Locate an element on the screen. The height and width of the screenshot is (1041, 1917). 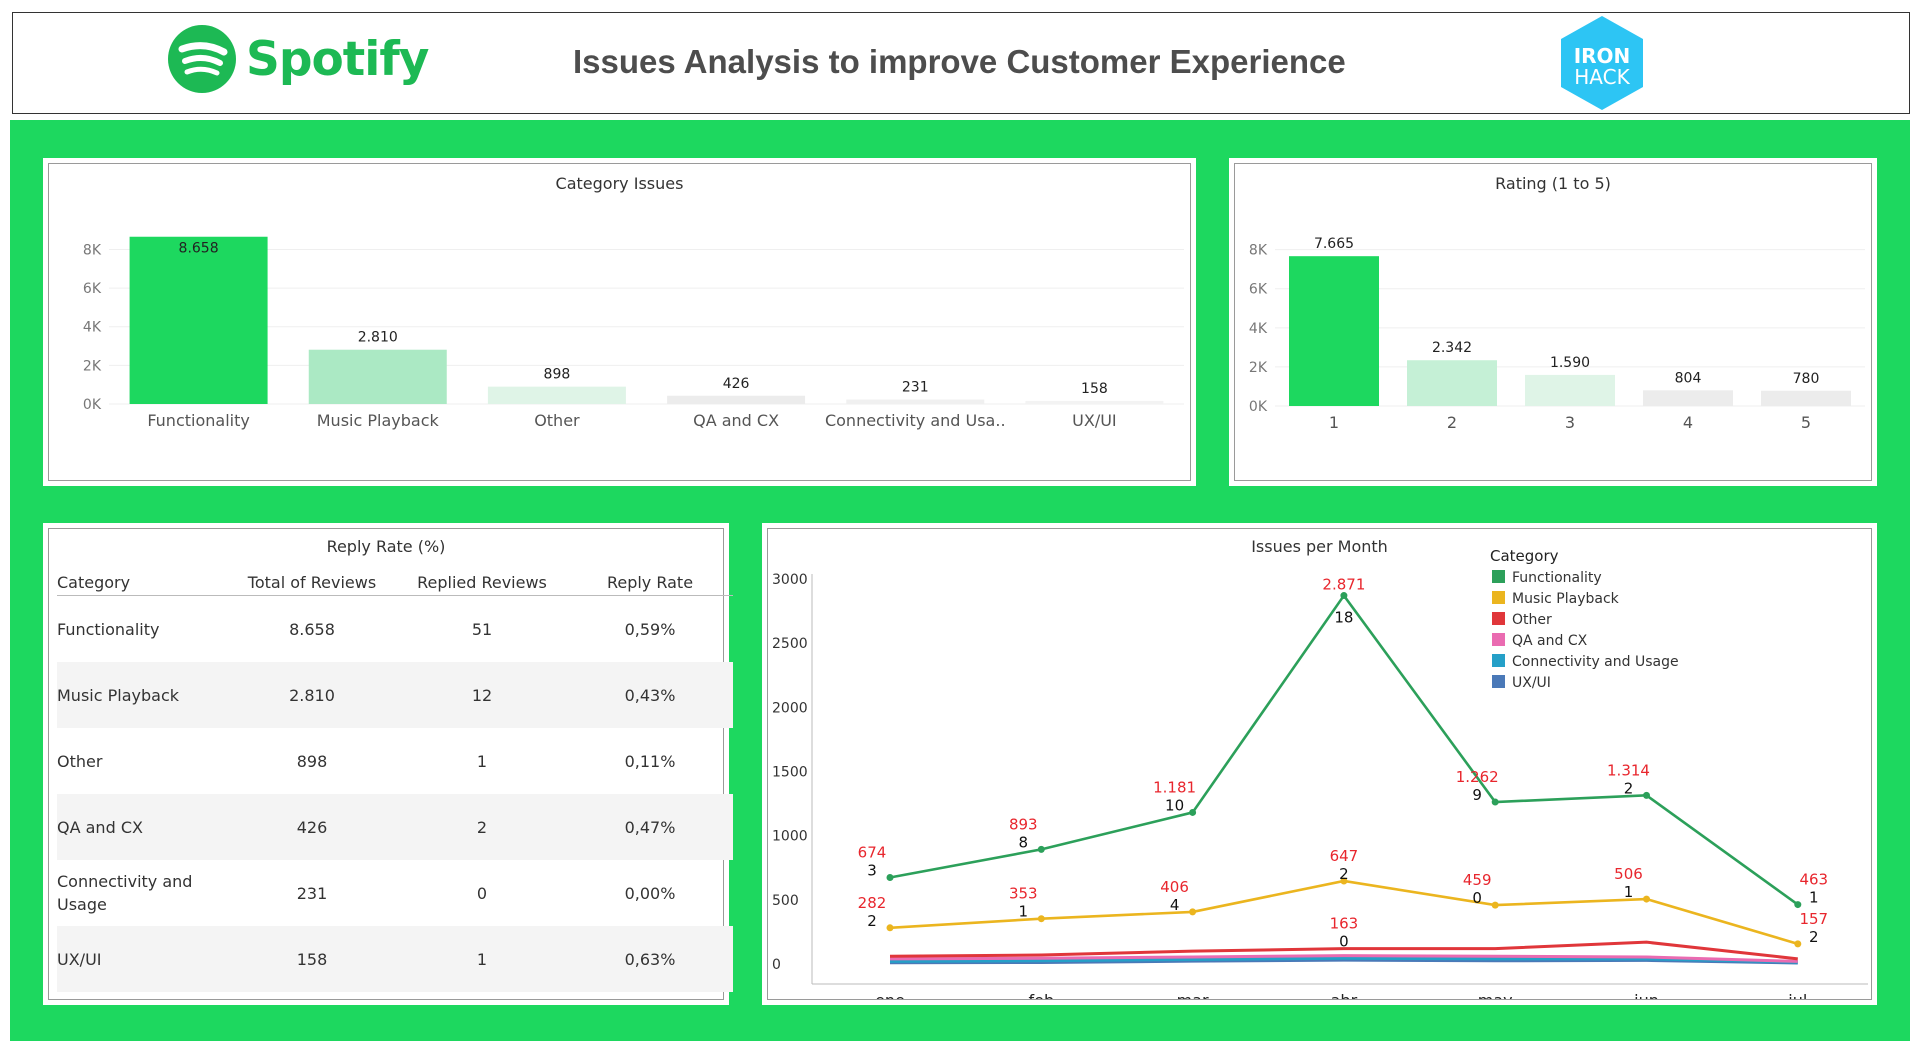
value-annotation: 406 is located at coordinates (1174, 887).